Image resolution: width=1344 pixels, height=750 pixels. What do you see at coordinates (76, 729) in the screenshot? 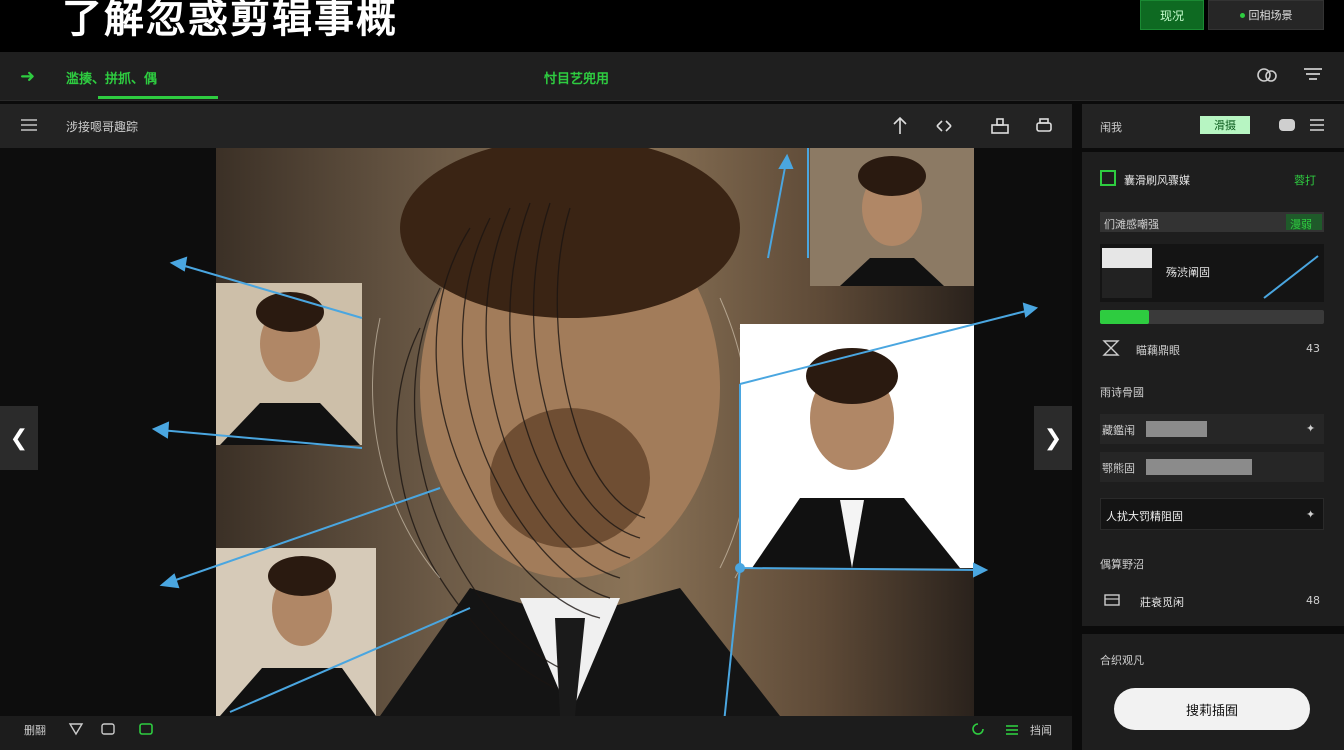
I see `shield-icon` at bounding box center [76, 729].